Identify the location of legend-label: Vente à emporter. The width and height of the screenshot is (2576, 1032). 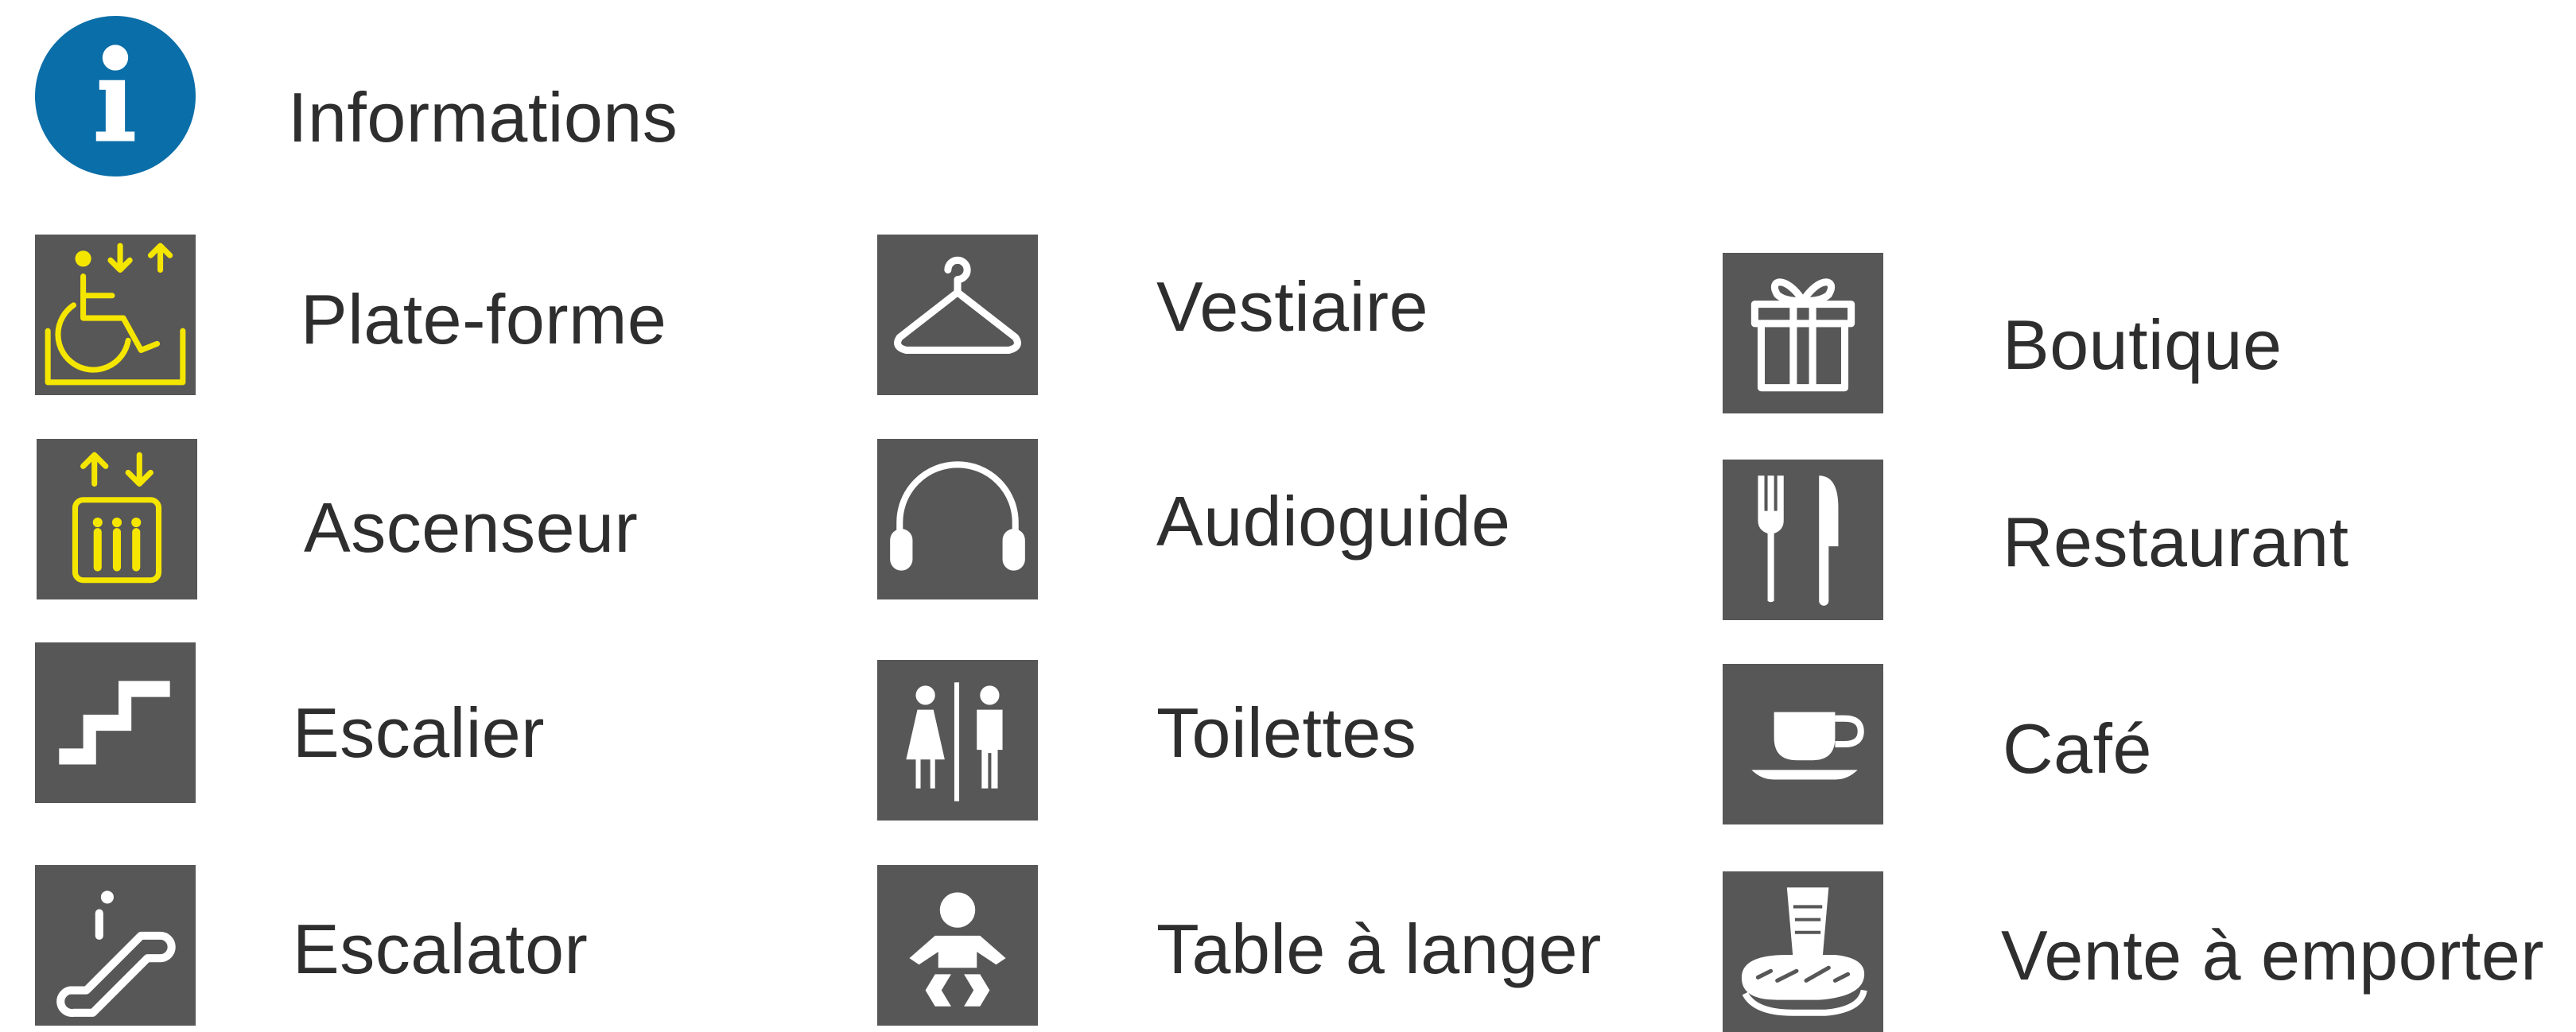
(2273, 955).